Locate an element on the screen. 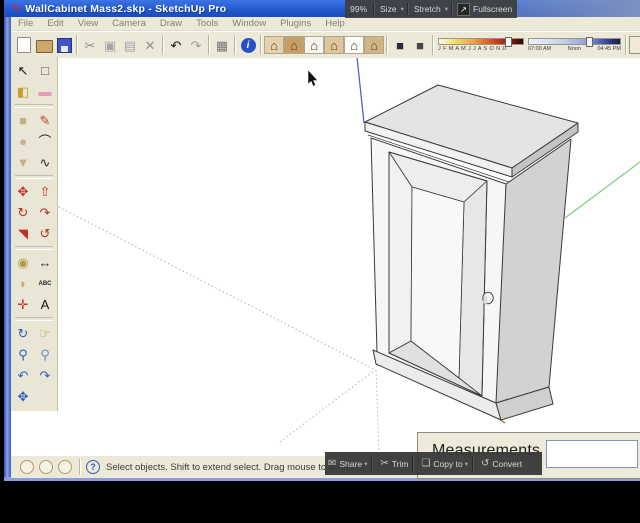  menu-draw: Draw is located at coordinates (171, 23).